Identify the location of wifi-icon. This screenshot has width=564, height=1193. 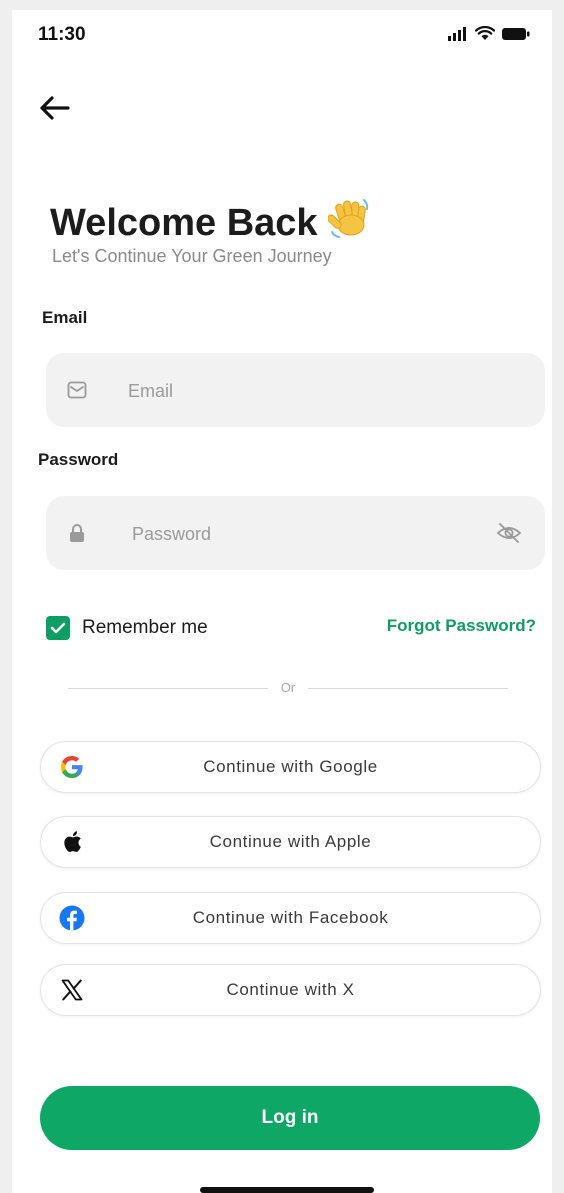
(485, 35).